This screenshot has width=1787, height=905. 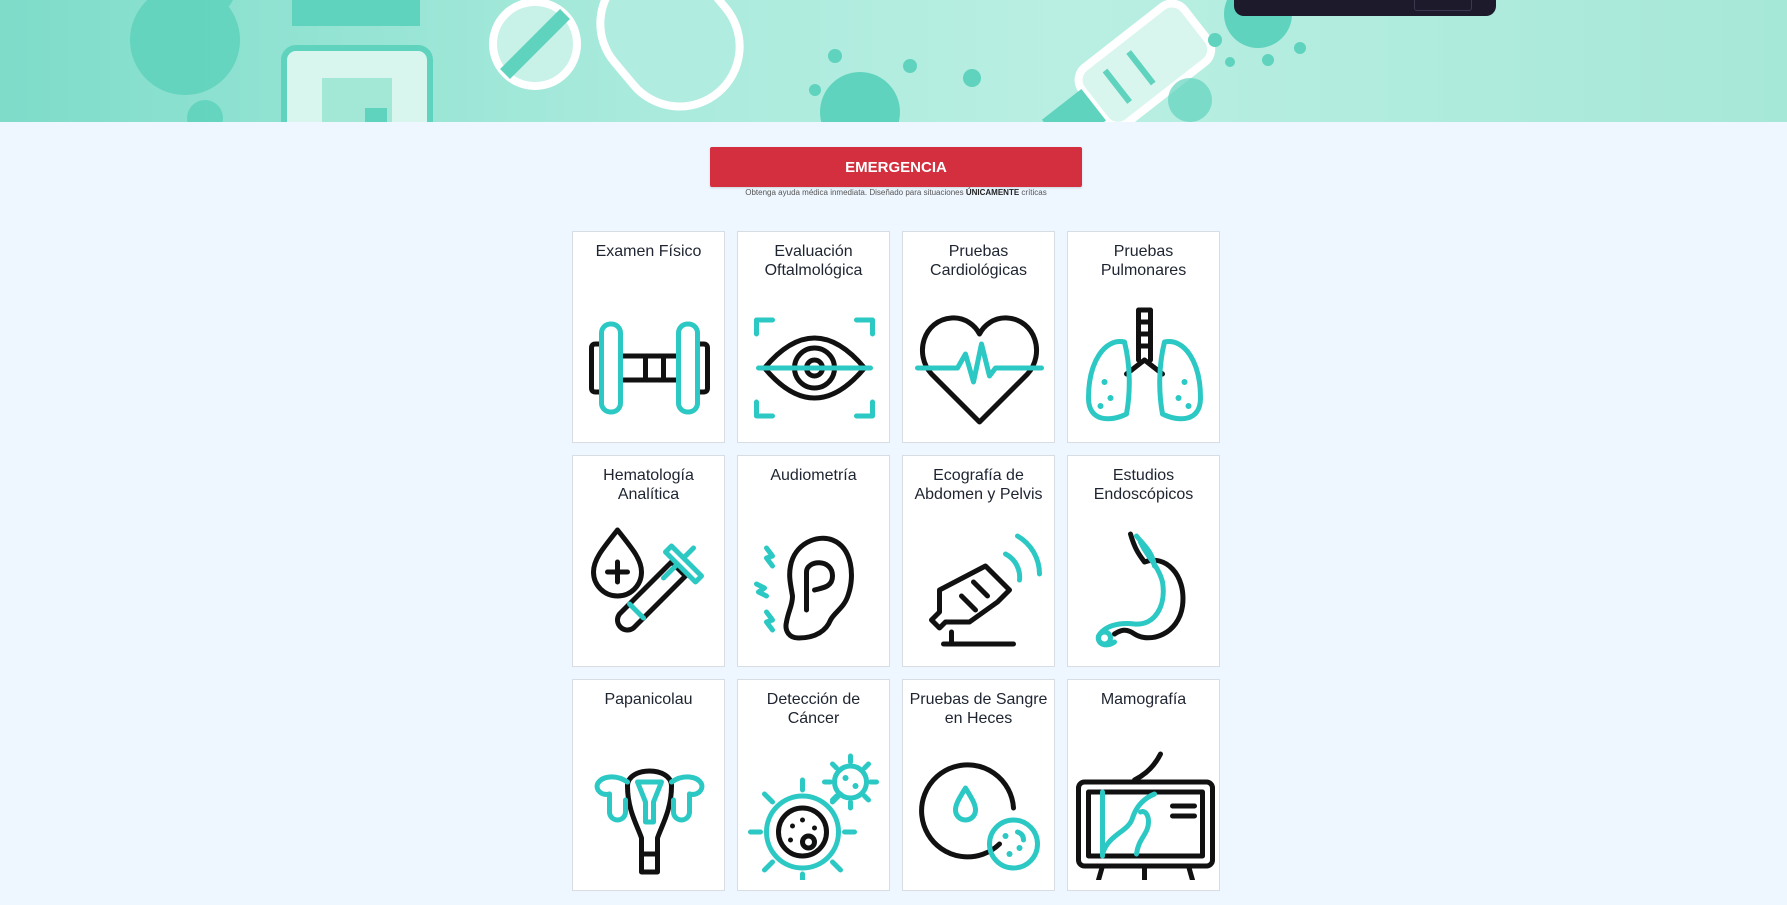 What do you see at coordinates (979, 816) in the screenshot?
I see `stool-sample-icon` at bounding box center [979, 816].